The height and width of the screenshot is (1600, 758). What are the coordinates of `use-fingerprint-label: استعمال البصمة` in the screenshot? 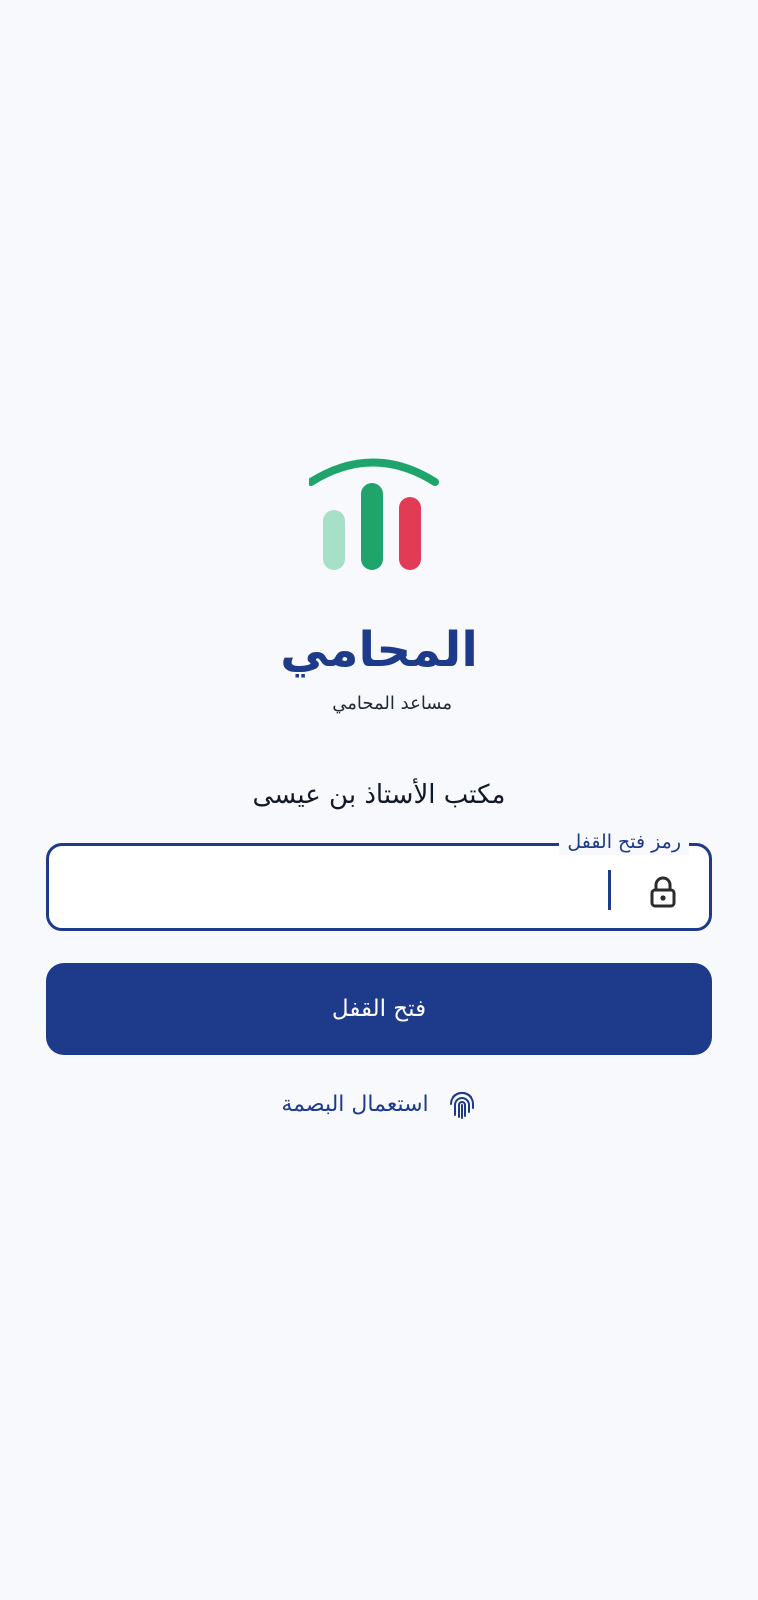 It's located at (355, 1104).